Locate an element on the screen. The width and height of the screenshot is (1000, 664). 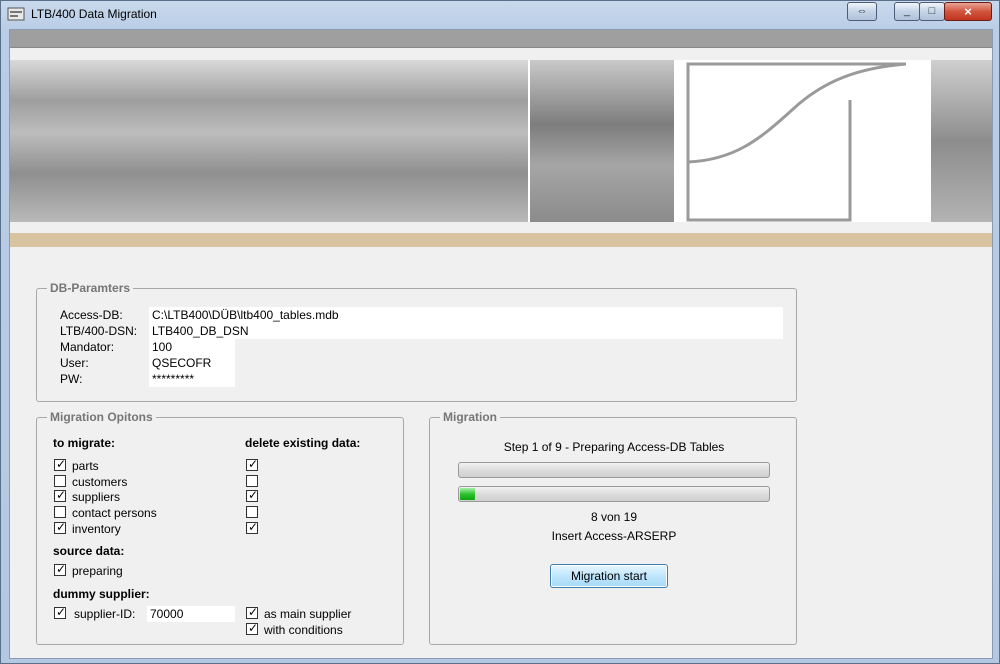
delete-existing-heading: delete existing data: is located at coordinates (303, 443).